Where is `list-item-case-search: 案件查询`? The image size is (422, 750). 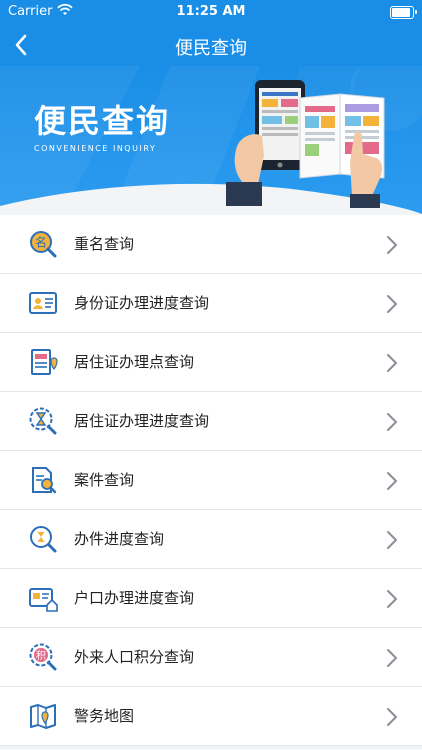 list-item-case-search: 案件查询 is located at coordinates (211, 480).